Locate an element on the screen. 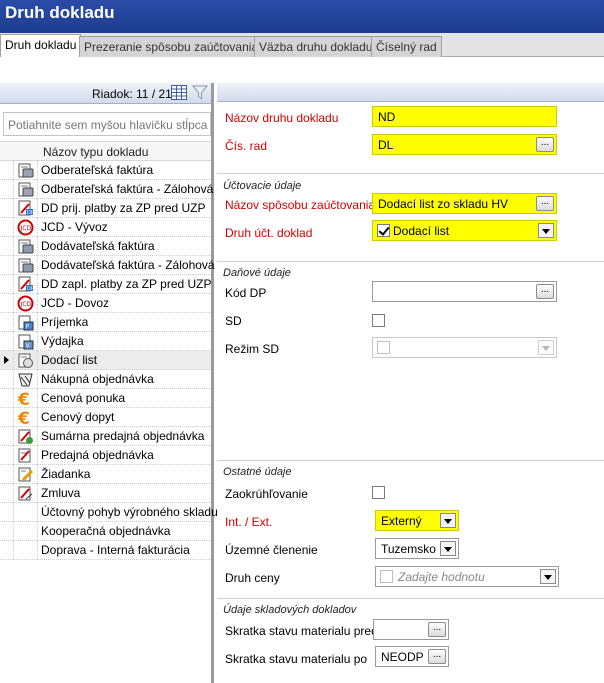  table-row: Sumárna predajná objednávka is located at coordinates (105, 436).